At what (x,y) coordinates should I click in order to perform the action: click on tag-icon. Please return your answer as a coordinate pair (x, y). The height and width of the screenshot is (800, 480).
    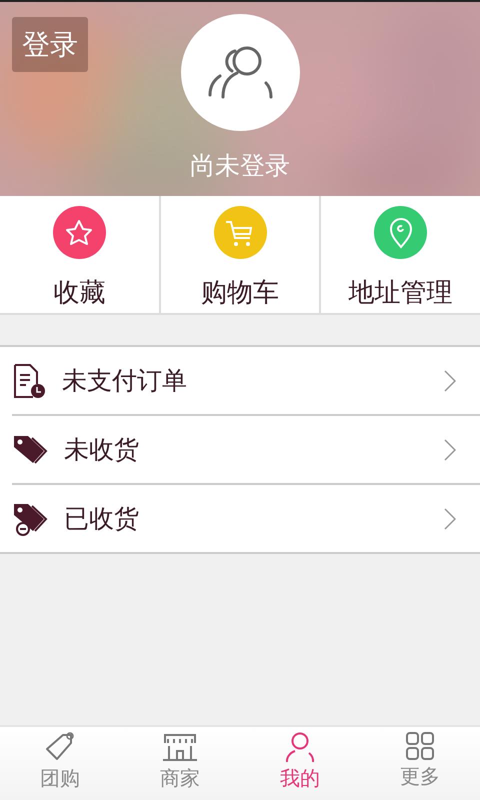
    Looking at the image, I should click on (30, 450).